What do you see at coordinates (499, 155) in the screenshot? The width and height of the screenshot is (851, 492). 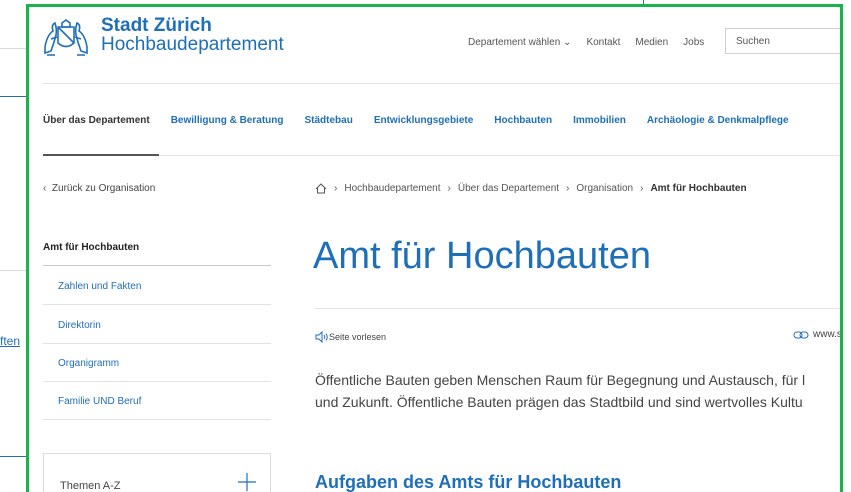 I see `nav-divider` at bounding box center [499, 155].